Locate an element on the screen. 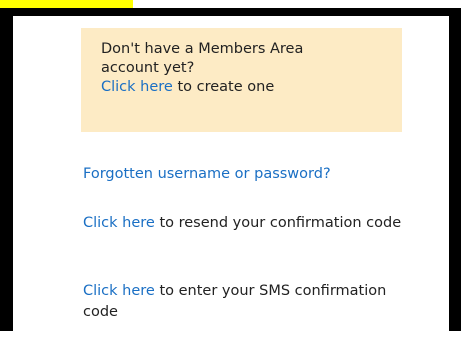 The width and height of the screenshot is (461, 346). sms-confirmation-link: Click here is located at coordinates (119, 291).